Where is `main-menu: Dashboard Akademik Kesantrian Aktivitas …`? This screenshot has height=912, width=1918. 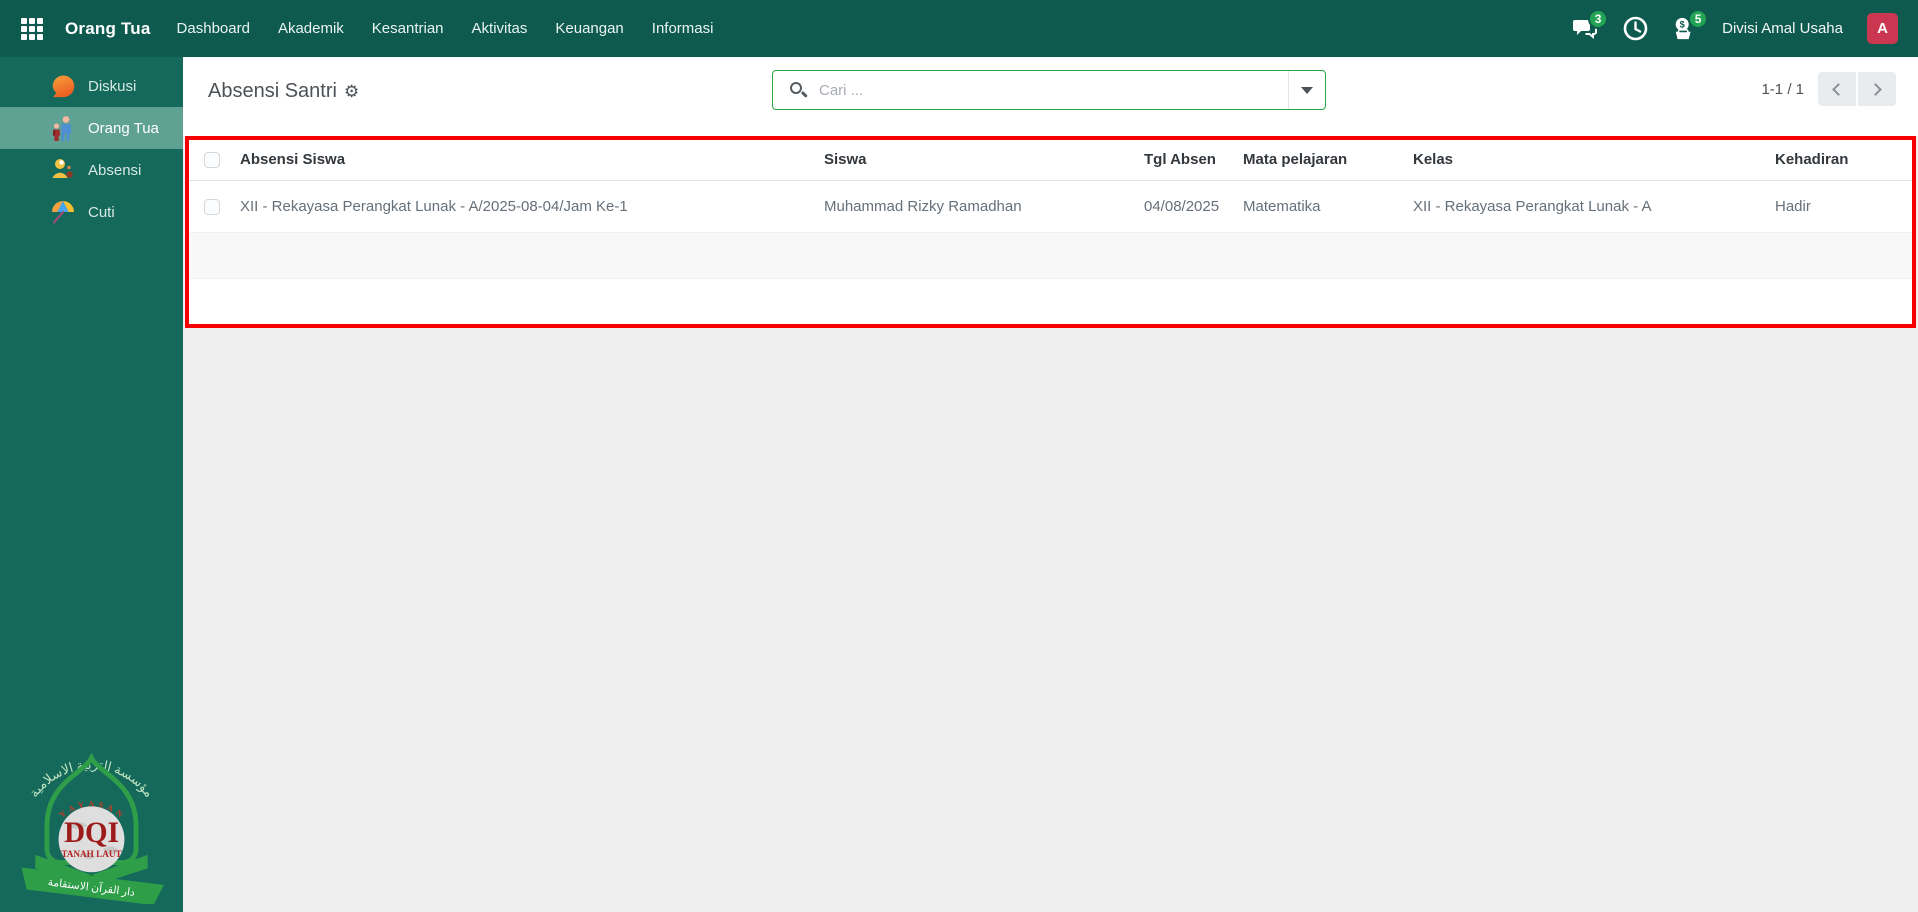 main-menu: Dashboard Akademik Kesantrian Aktivitas … is located at coordinates (445, 28).